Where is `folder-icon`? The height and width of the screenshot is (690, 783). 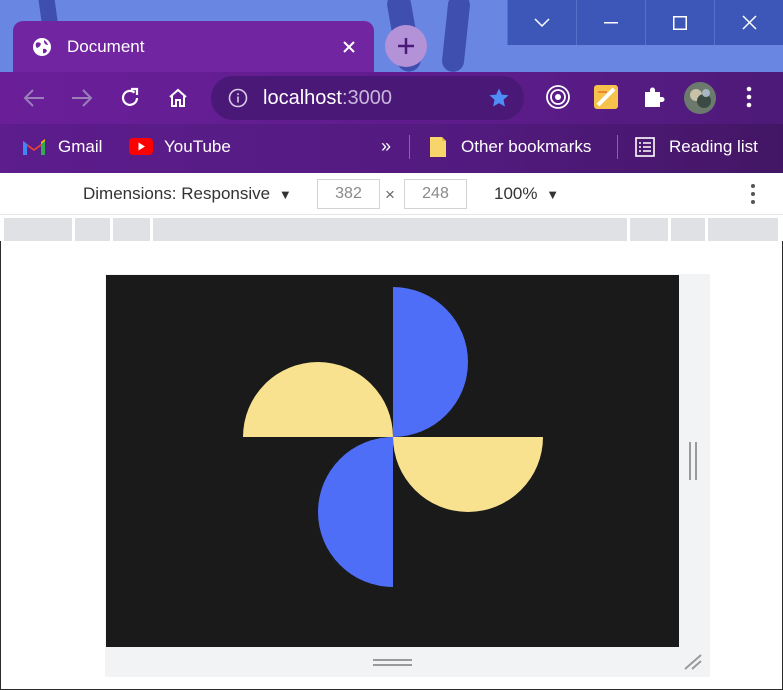
folder-icon is located at coordinates (438, 146).